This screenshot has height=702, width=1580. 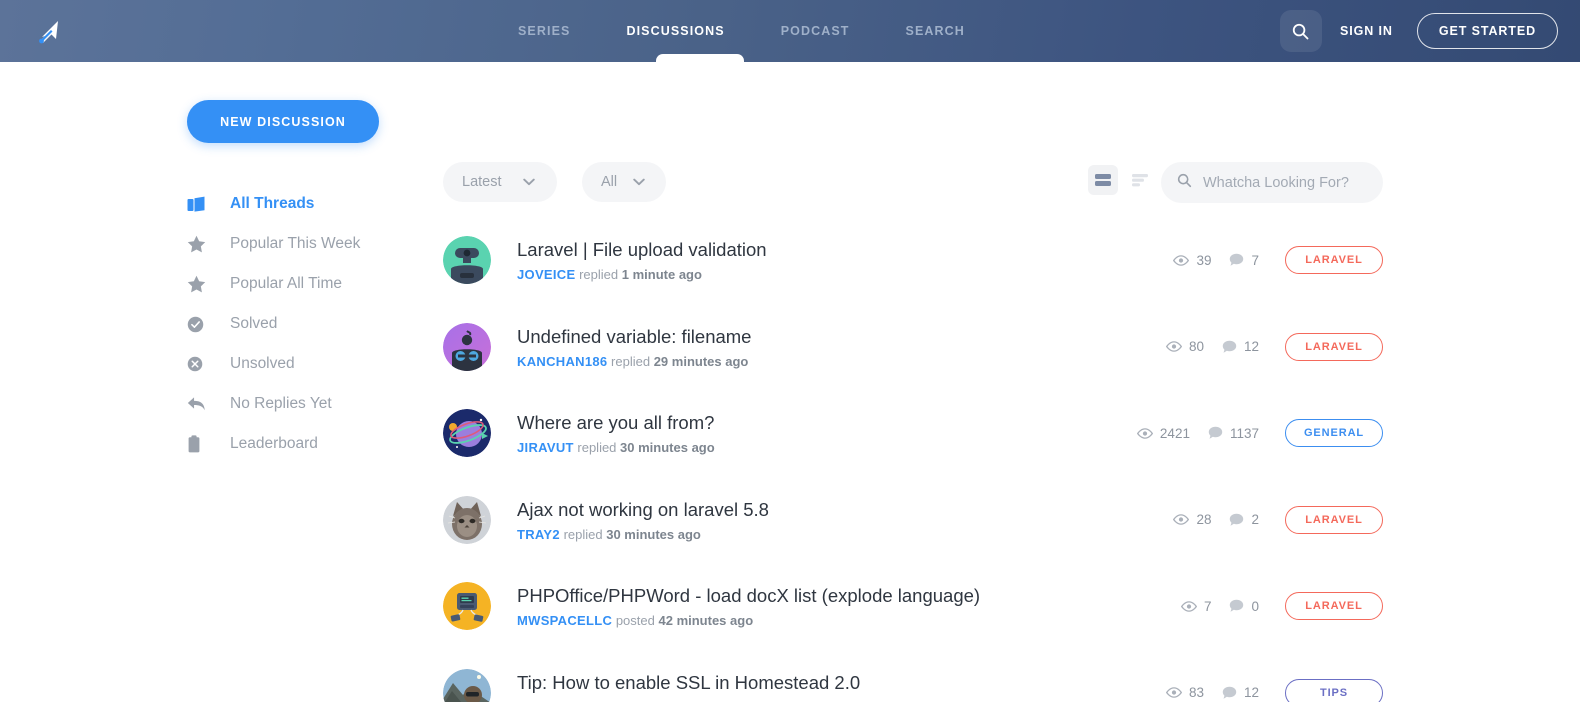 What do you see at coordinates (564, 620) in the screenshot?
I see `thread-author: MWSPACELLC` at bounding box center [564, 620].